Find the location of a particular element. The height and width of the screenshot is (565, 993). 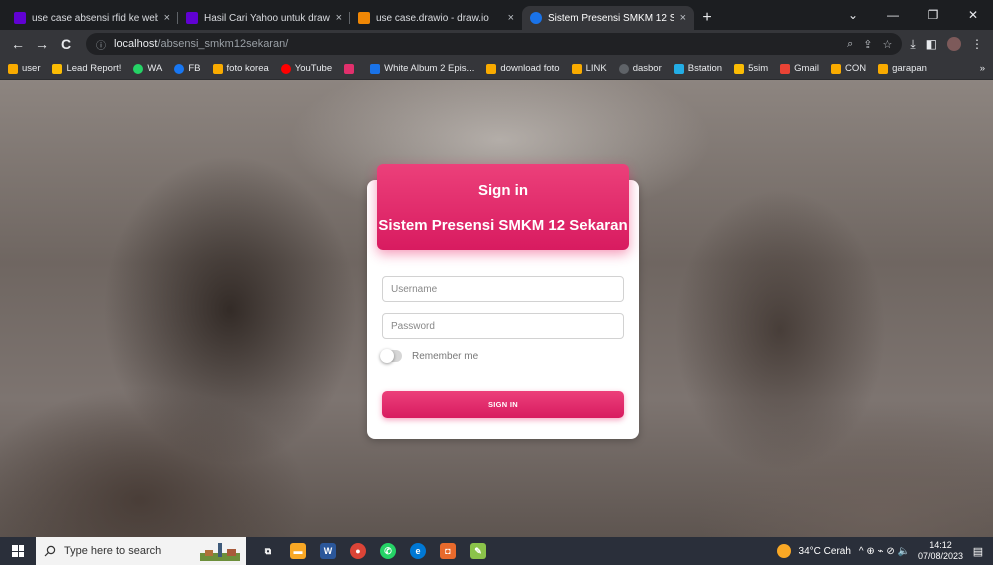

bookmark-item: YouTube is located at coordinates (306, 68).